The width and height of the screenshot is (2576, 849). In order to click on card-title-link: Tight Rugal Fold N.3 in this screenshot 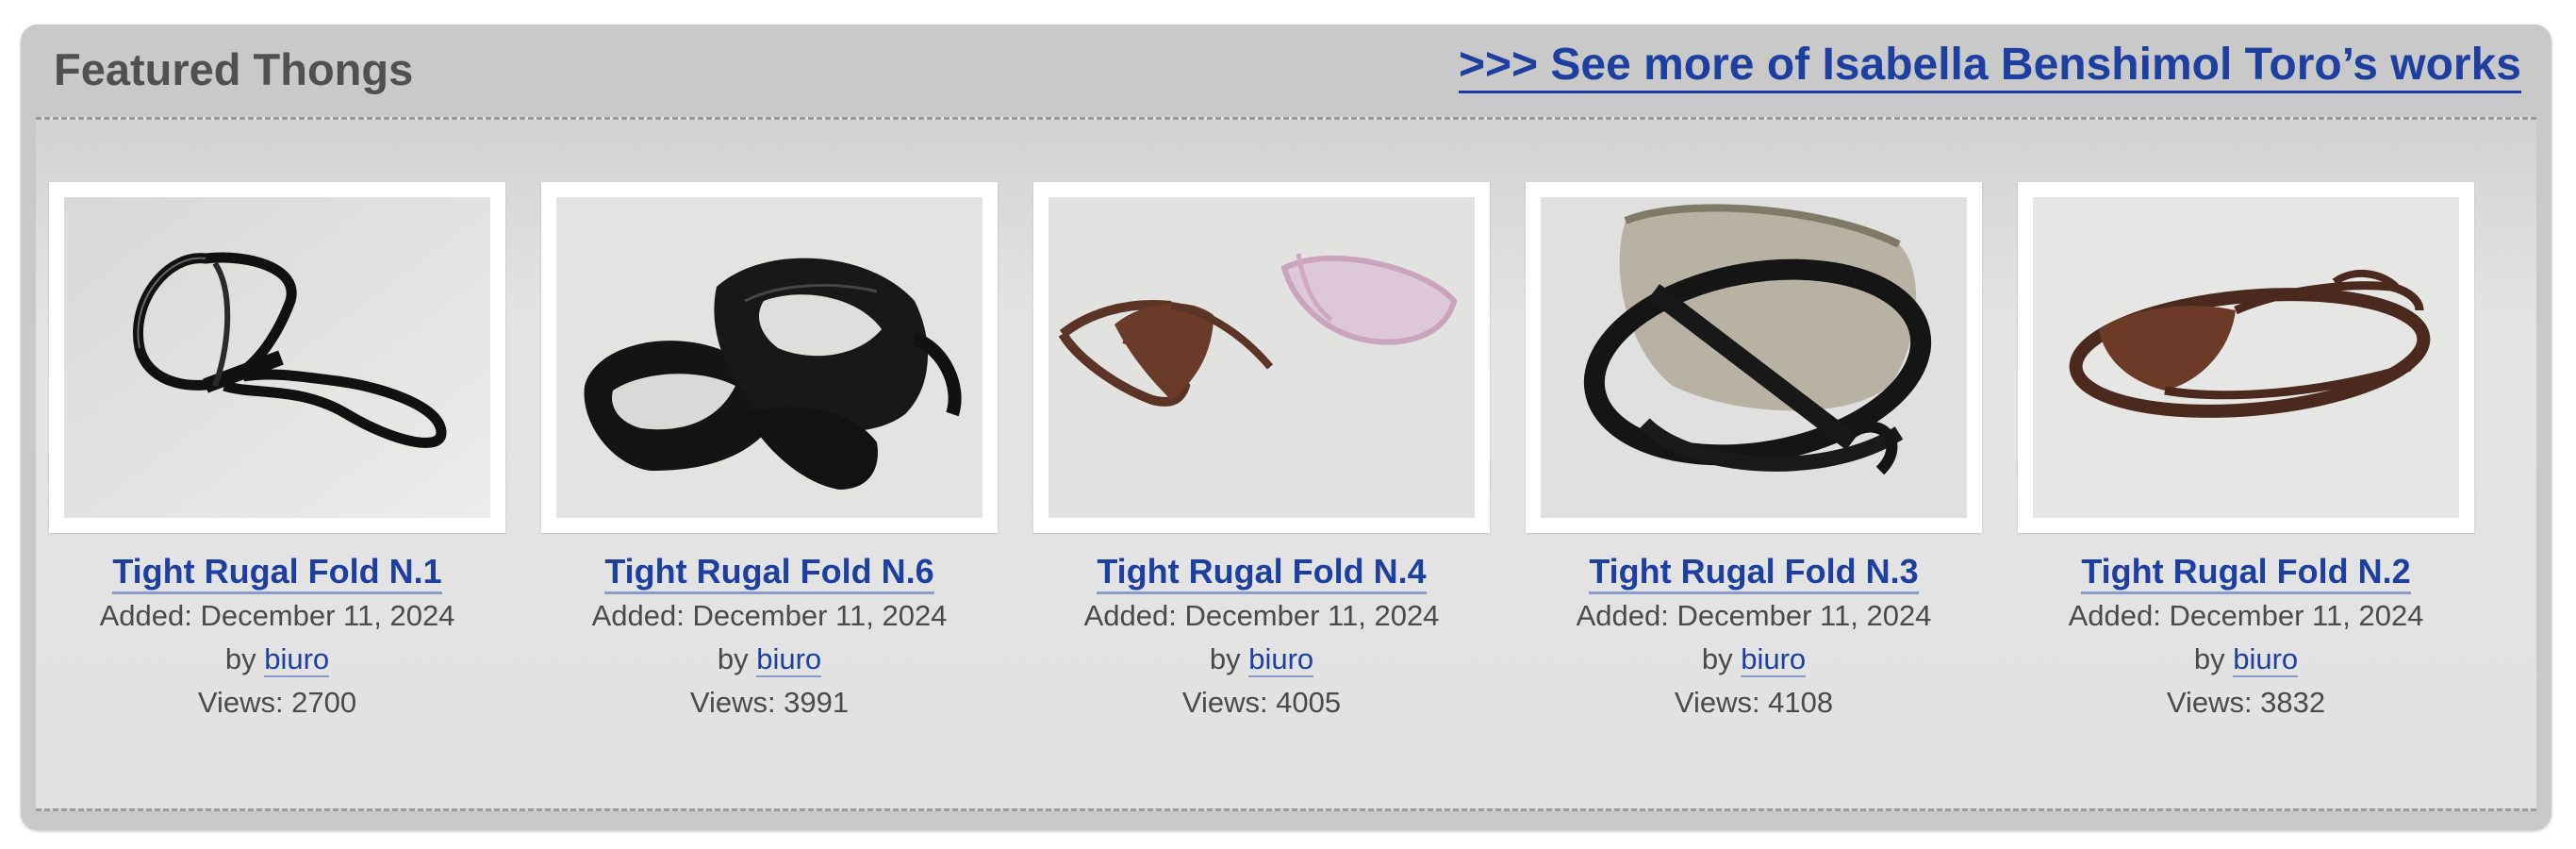, I will do `click(1754, 573)`.